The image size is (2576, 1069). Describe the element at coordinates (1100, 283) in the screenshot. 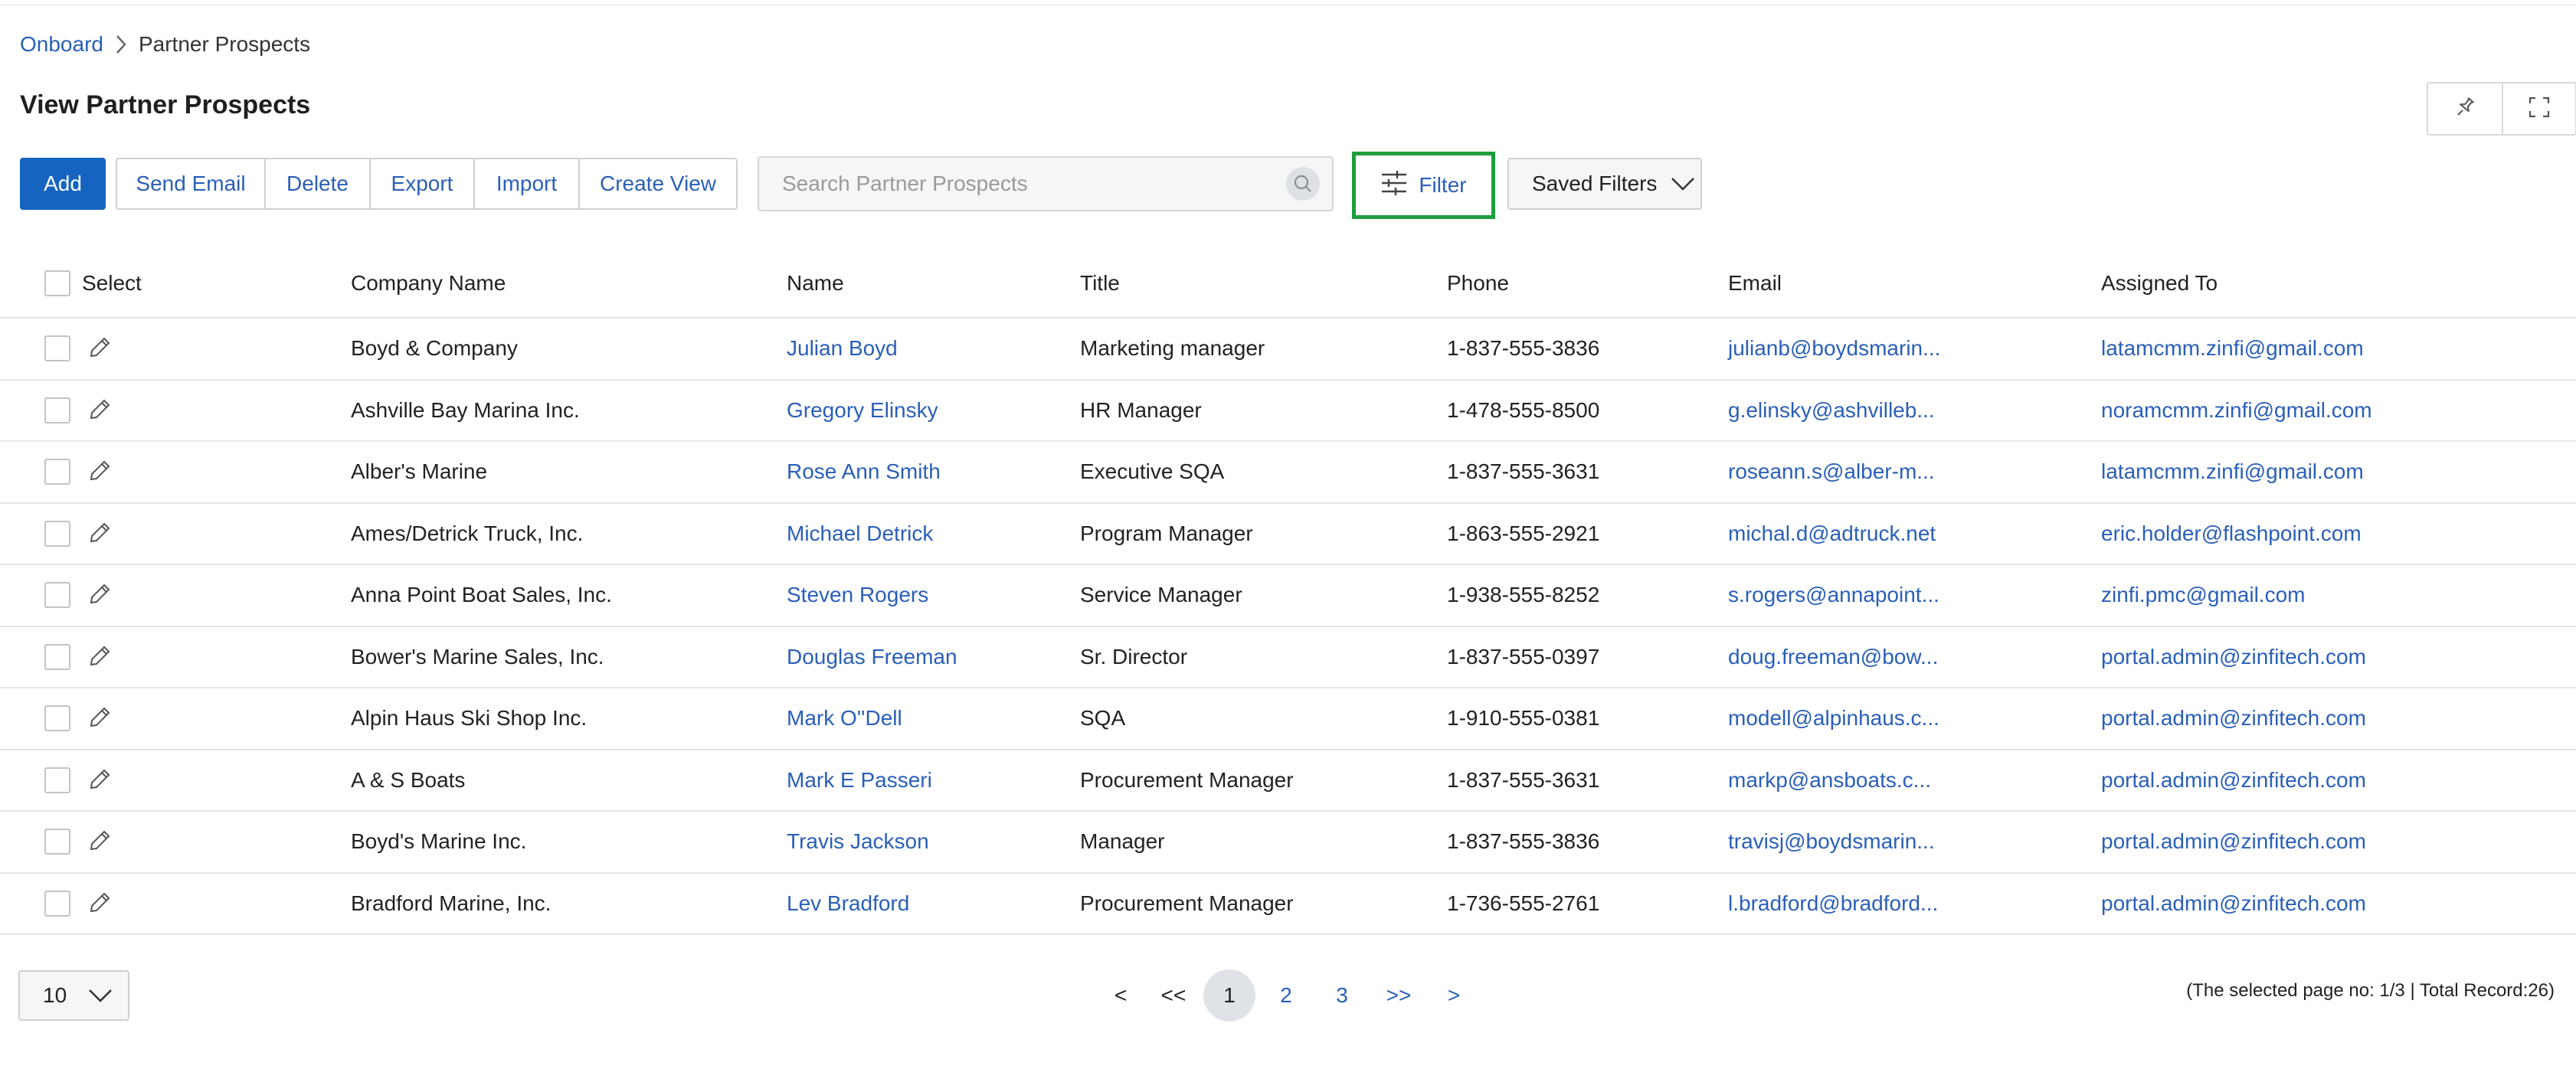

I see `column-header-title: Title` at that location.